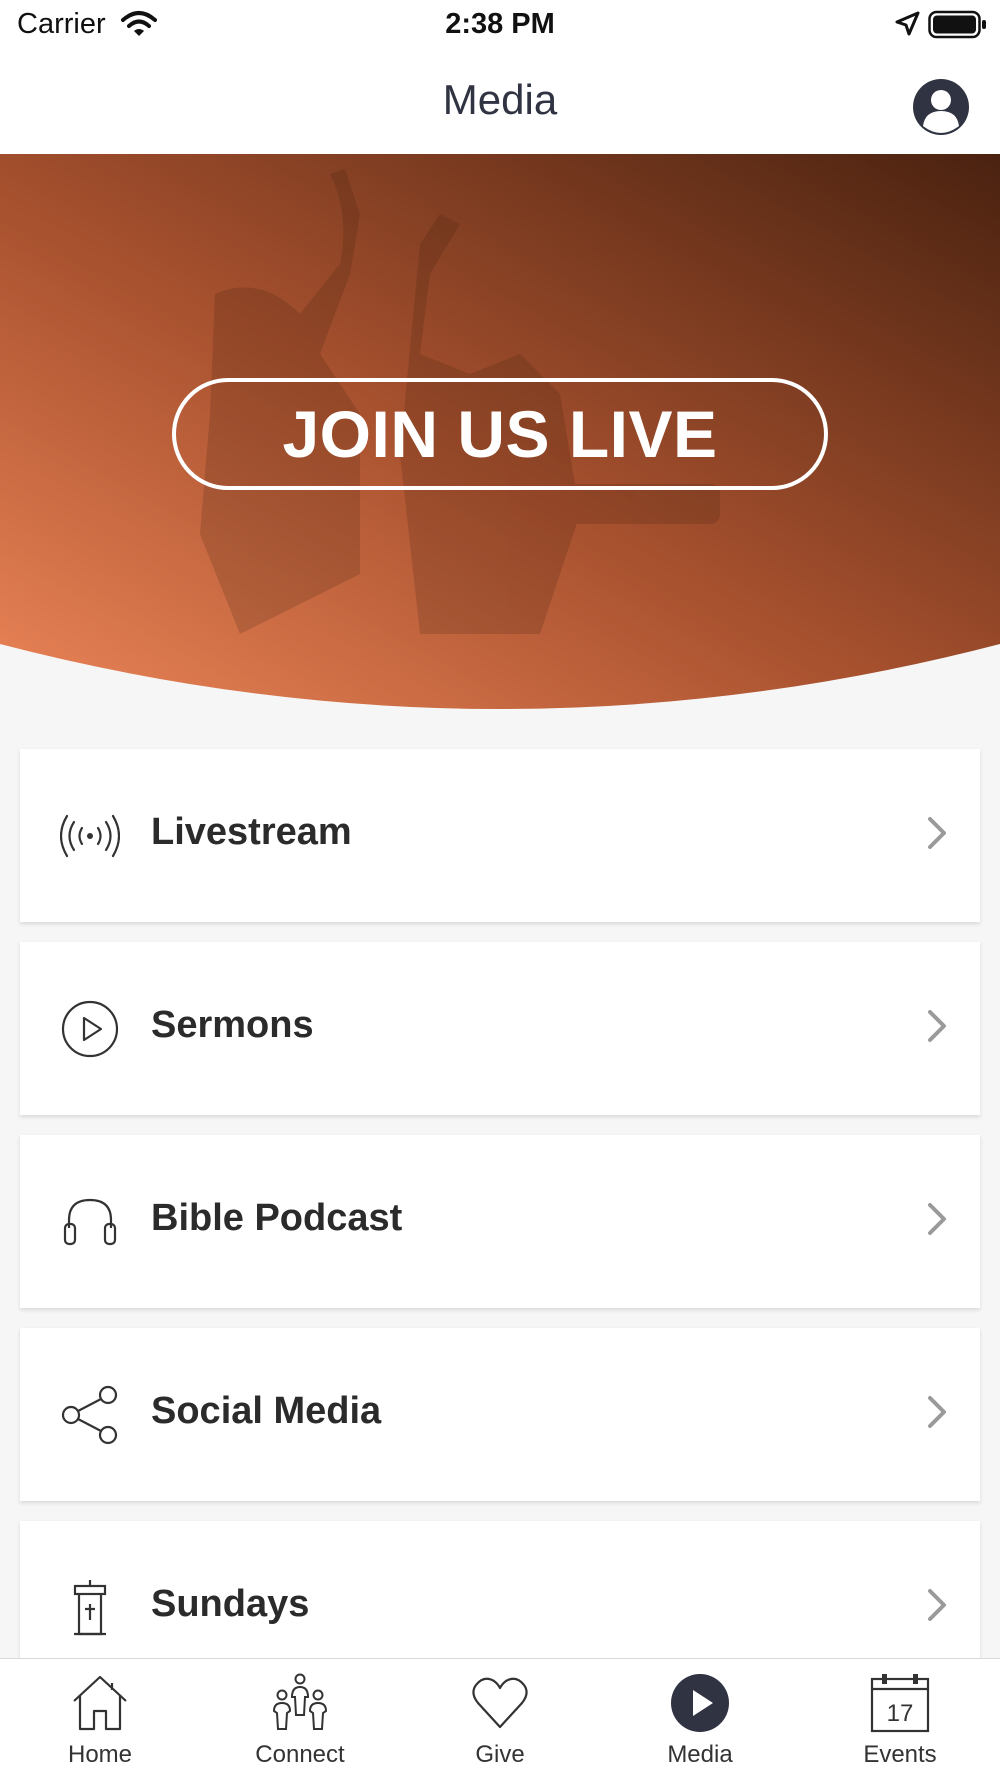  I want to click on share-icon, so click(89, 1415).